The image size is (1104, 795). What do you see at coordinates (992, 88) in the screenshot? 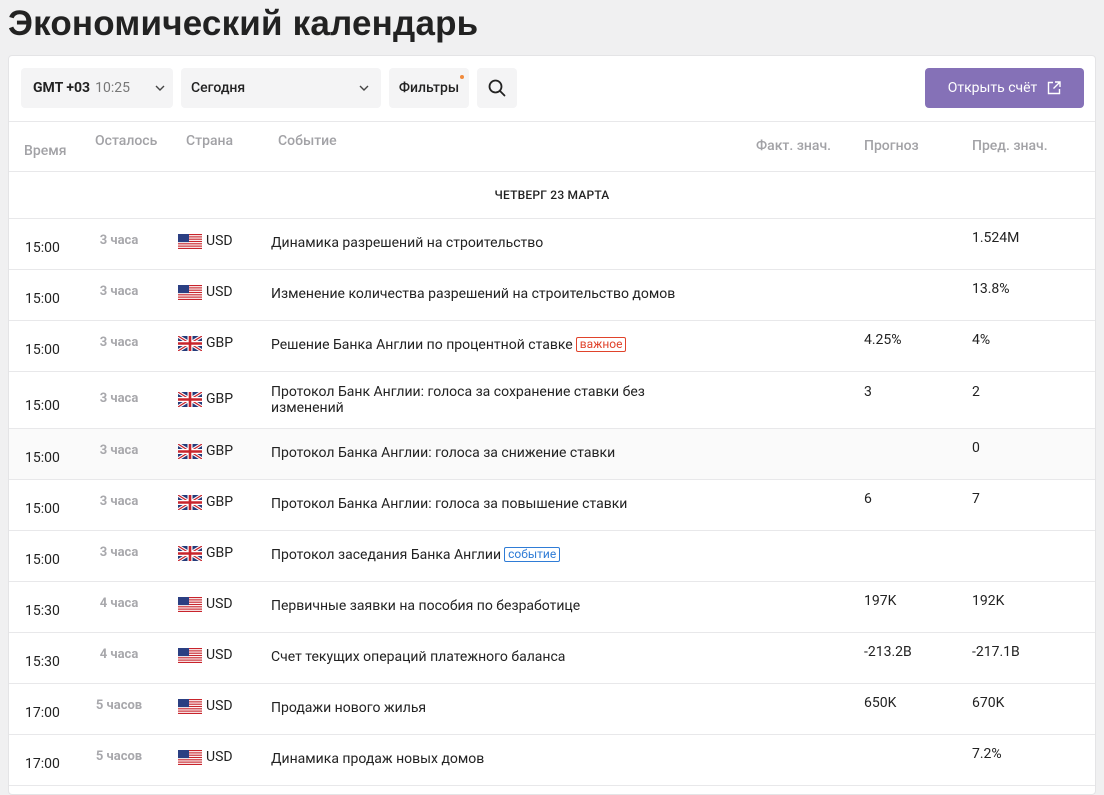
I see `open-account-label: Открыть счёт` at bounding box center [992, 88].